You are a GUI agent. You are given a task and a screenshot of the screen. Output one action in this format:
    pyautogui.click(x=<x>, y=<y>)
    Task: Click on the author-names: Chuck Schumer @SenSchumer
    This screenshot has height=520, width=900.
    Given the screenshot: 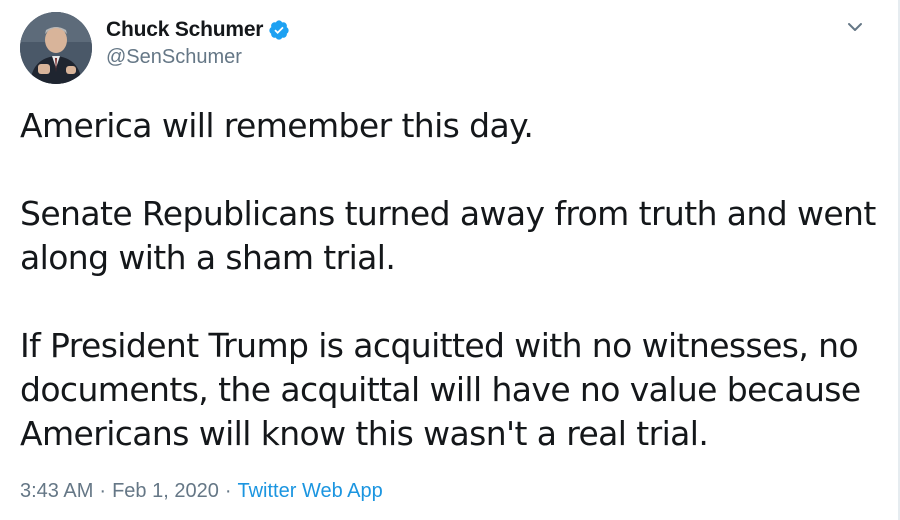 What is the action you would take?
    pyautogui.click(x=198, y=43)
    